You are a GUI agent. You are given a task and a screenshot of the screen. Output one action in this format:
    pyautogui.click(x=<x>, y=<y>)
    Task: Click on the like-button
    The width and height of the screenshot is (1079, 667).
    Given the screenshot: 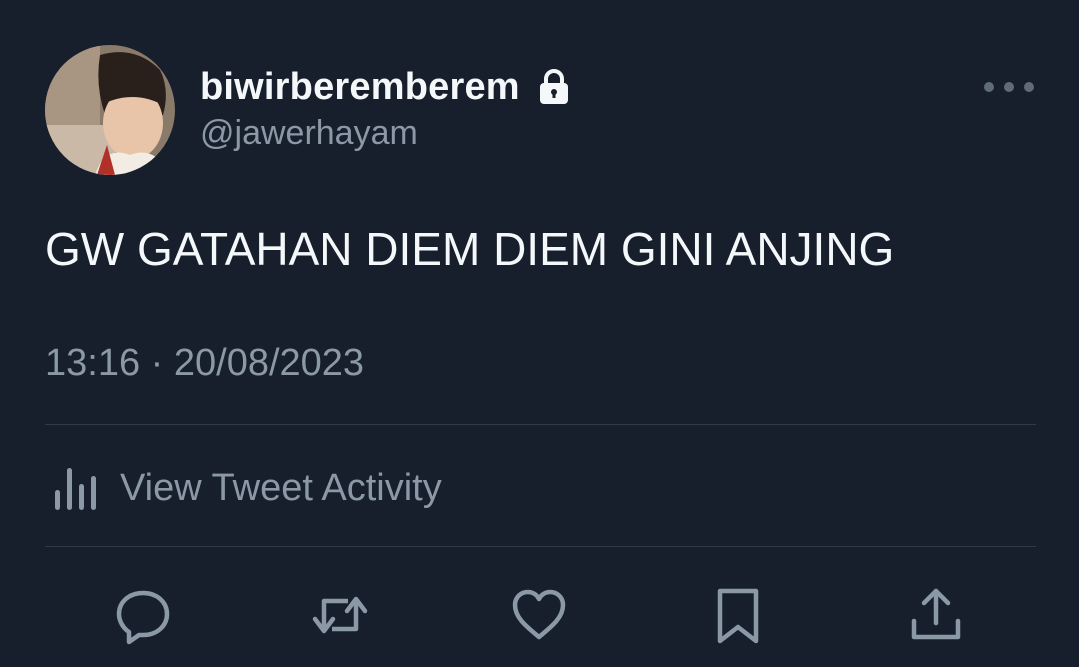 What is the action you would take?
    pyautogui.click(x=539, y=615)
    